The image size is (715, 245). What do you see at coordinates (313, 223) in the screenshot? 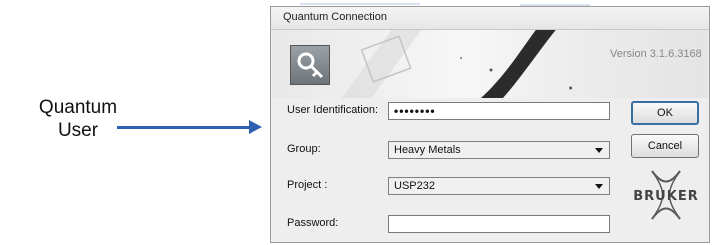
I see `password-label: Password:` at bounding box center [313, 223].